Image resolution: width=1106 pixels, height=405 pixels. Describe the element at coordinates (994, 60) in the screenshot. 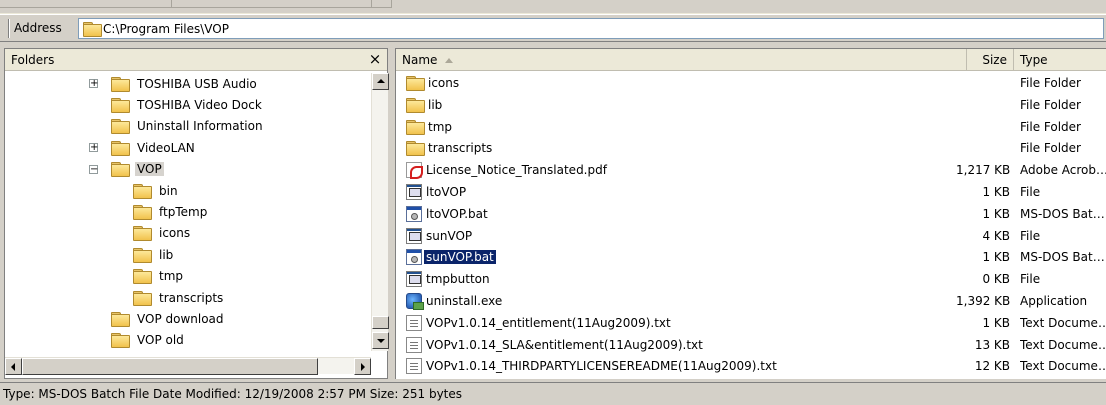

I see `column-header-size-label: Size` at that location.